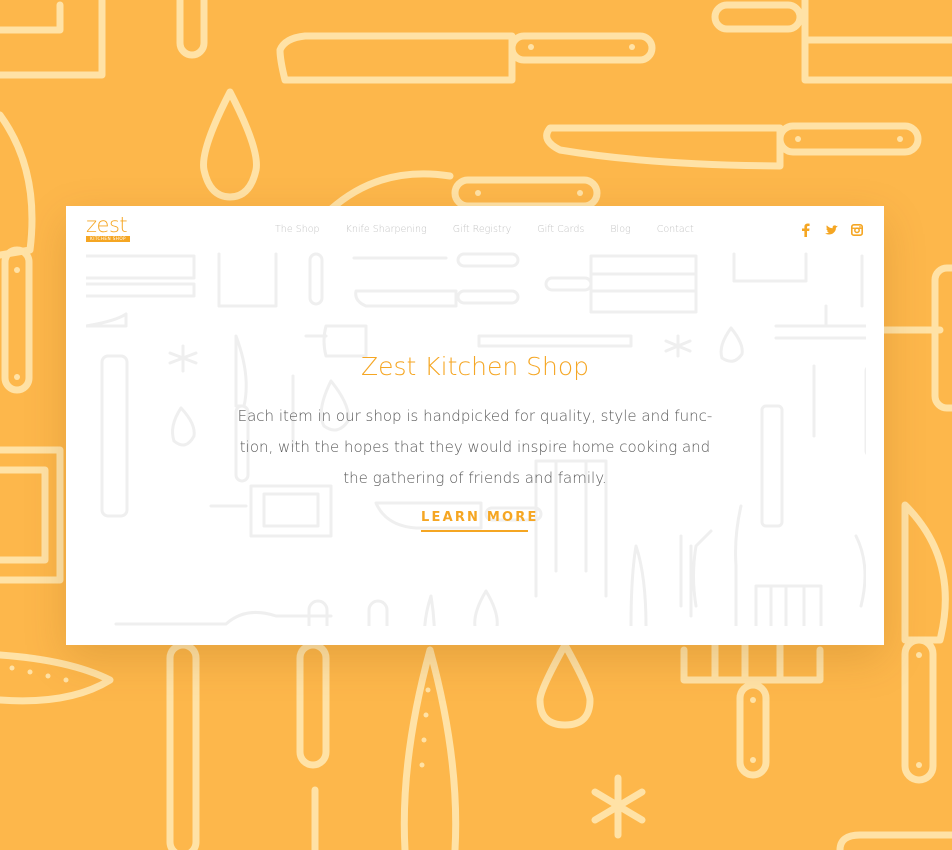 The width and height of the screenshot is (952, 850). What do you see at coordinates (475, 366) in the screenshot?
I see `hero-title: Zest Kitchen Shop` at bounding box center [475, 366].